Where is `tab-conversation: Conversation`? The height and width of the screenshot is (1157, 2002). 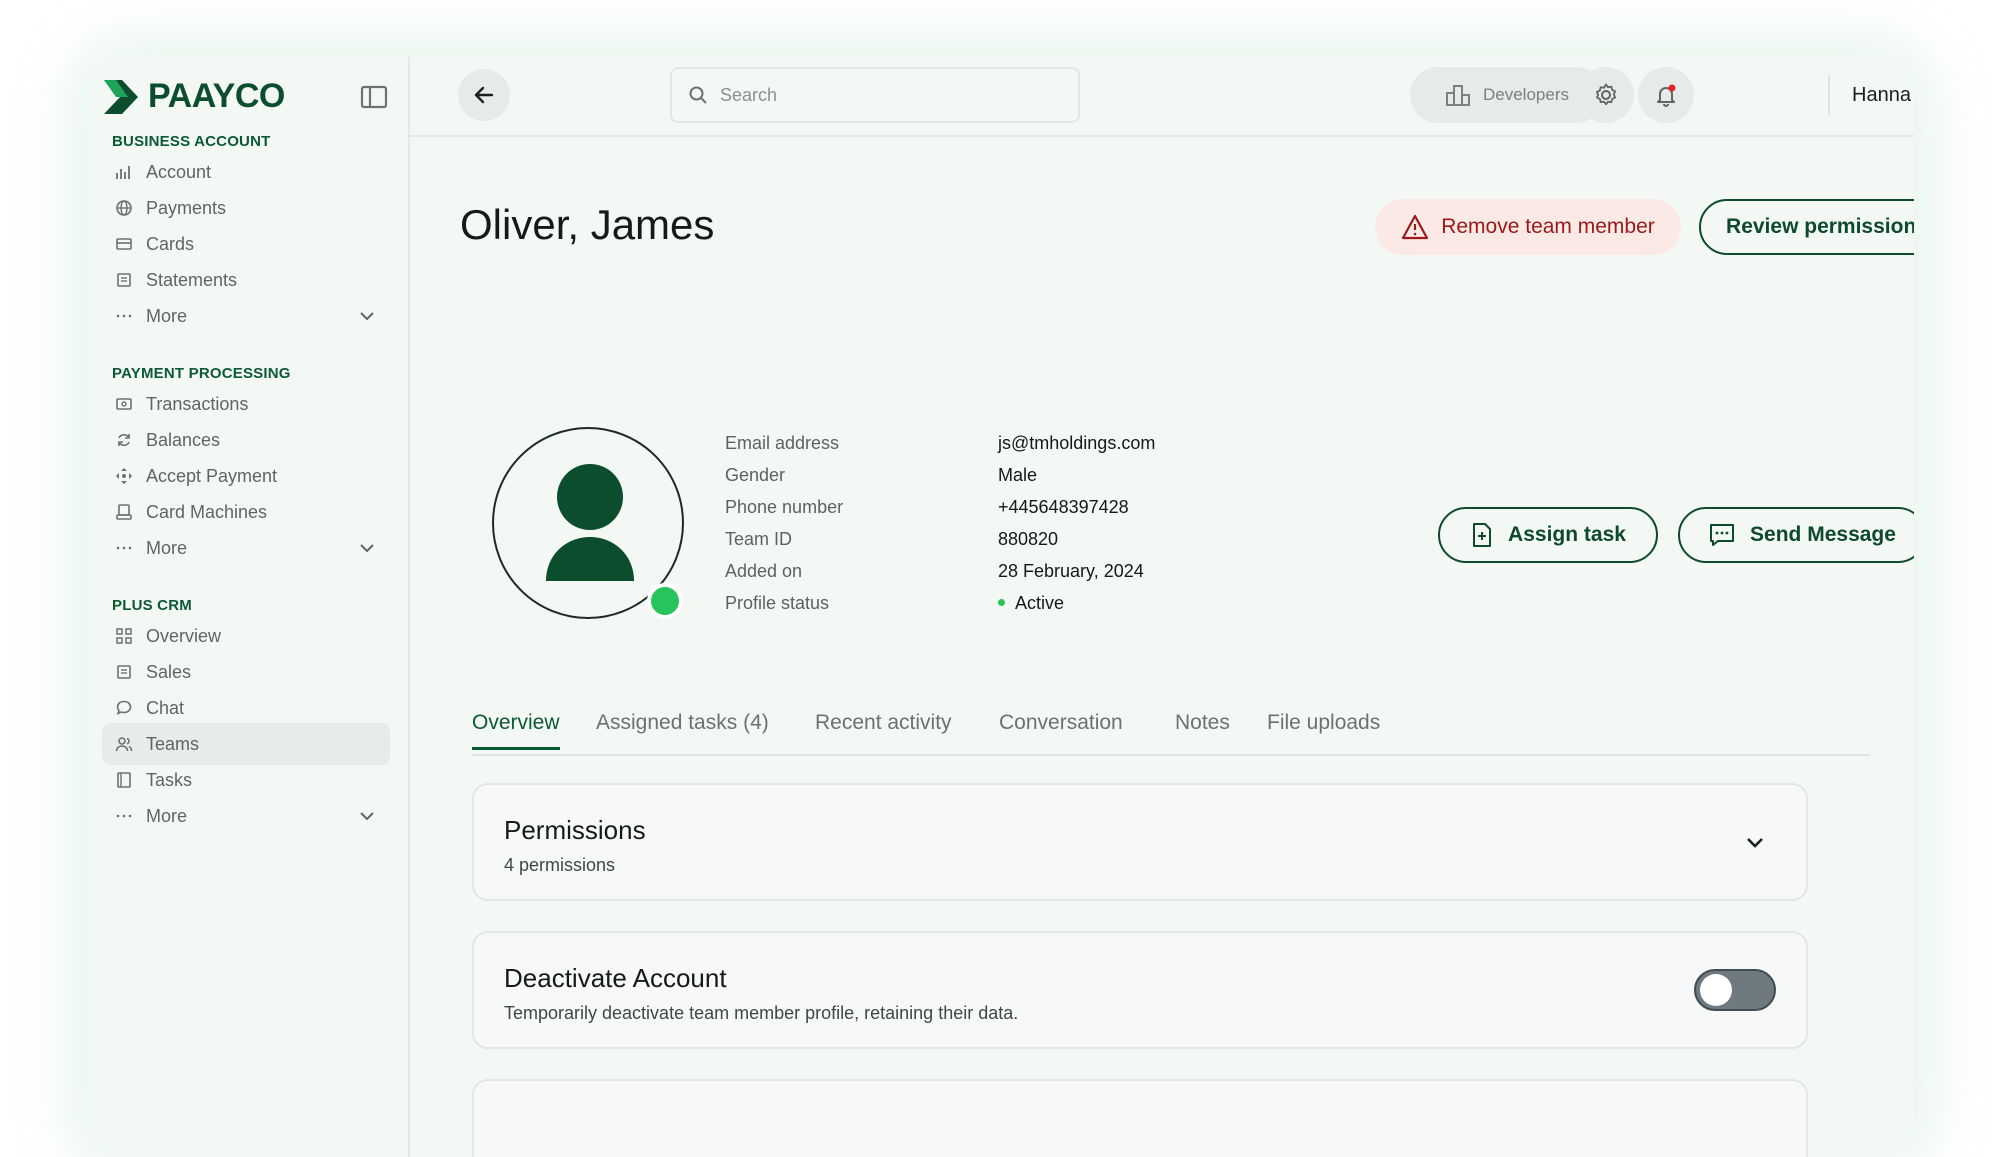 tab-conversation: Conversation is located at coordinates (1061, 729).